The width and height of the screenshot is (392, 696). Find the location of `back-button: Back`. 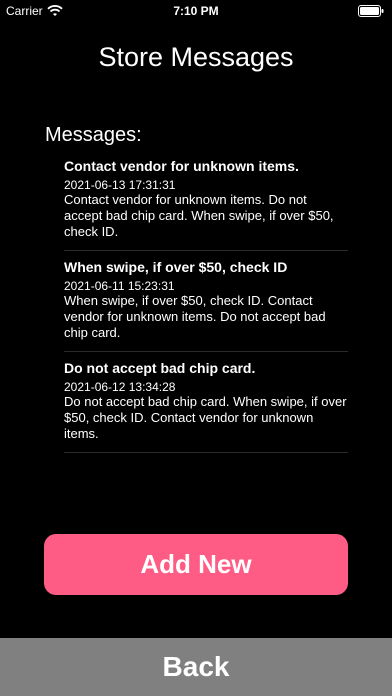

back-button: Back is located at coordinates (196, 667).